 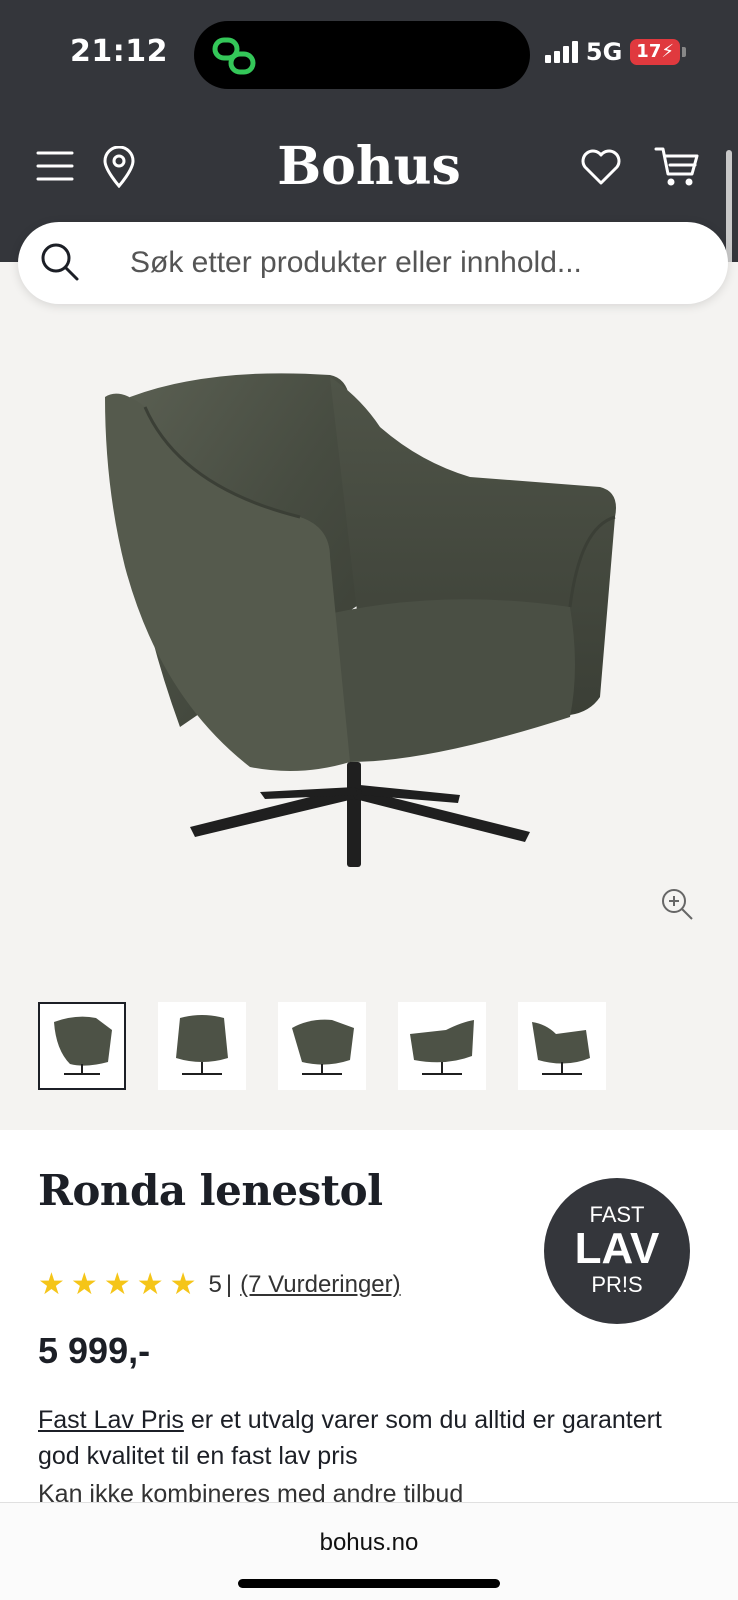 I want to click on search-icon, so click(x=60, y=262).